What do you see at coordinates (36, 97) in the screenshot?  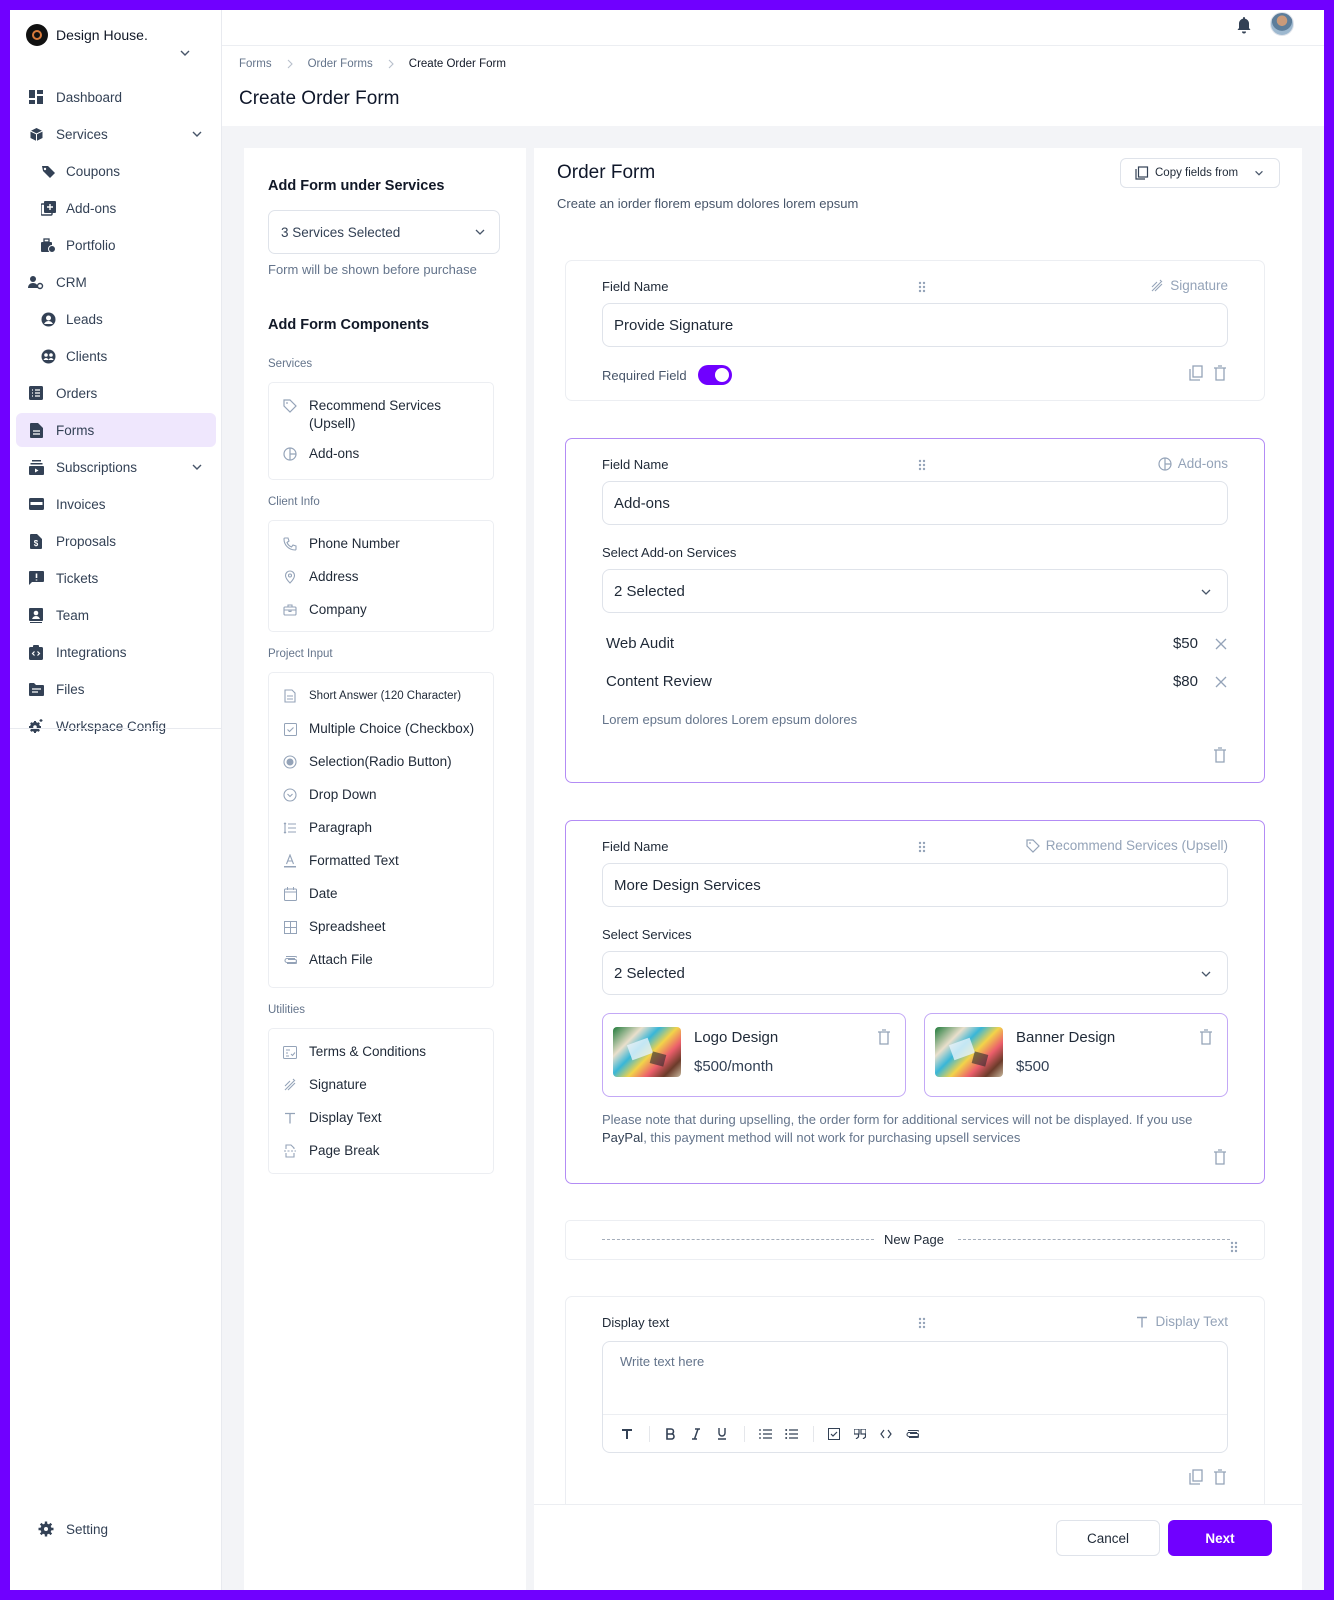 I see `dashboard-icon` at bounding box center [36, 97].